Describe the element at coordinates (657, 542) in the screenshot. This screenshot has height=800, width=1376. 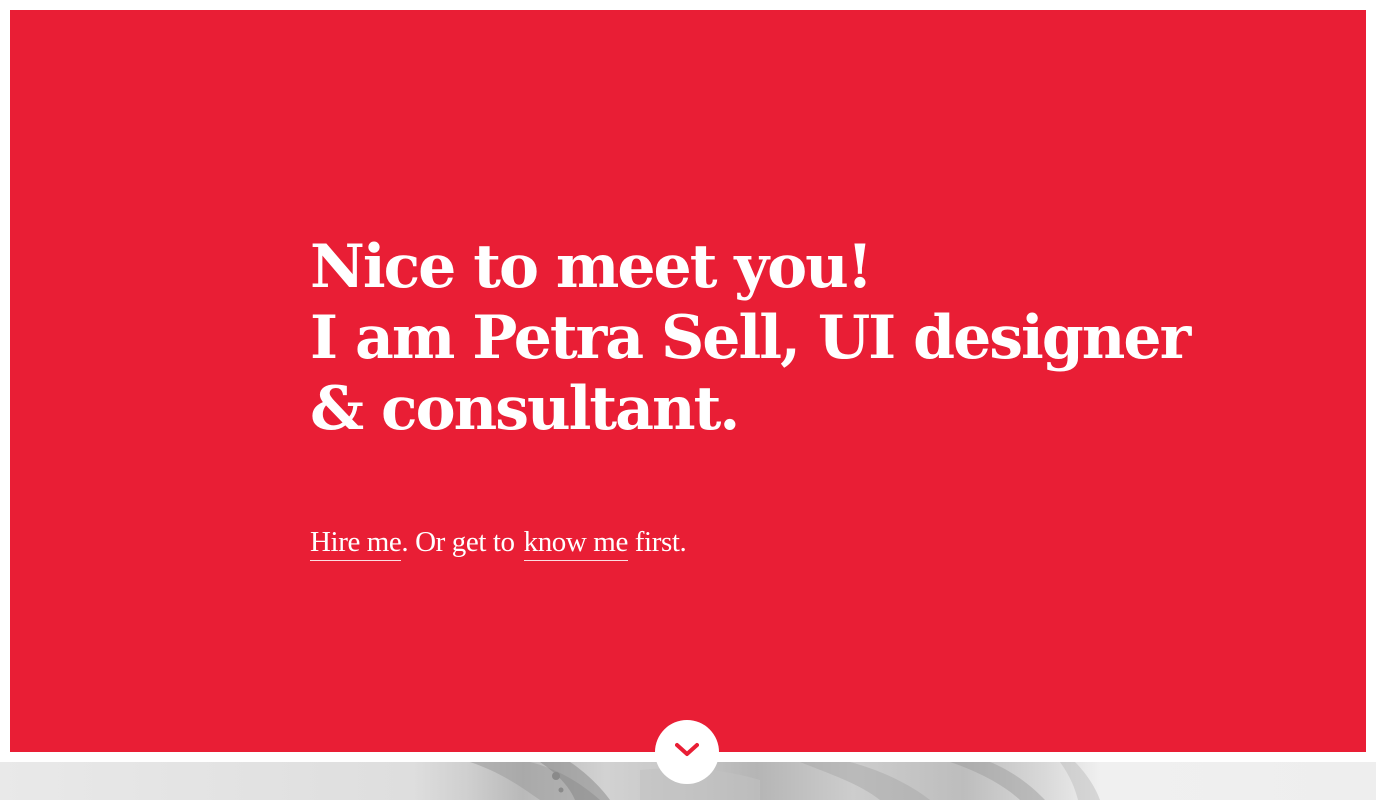
I see `tagline-end-text: first.` at that location.